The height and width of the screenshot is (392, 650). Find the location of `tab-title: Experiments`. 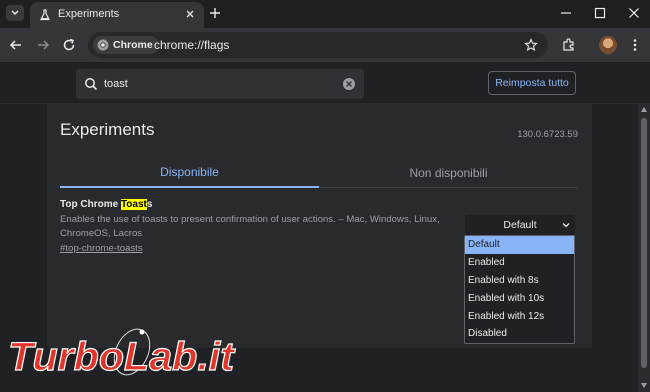

tab-title: Experiments is located at coordinates (89, 14).